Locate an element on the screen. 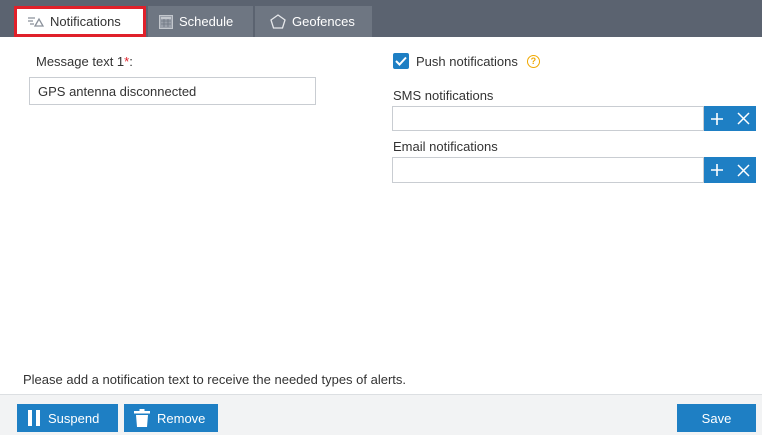 The width and height of the screenshot is (762, 435). calendar-icon is located at coordinates (166, 21).